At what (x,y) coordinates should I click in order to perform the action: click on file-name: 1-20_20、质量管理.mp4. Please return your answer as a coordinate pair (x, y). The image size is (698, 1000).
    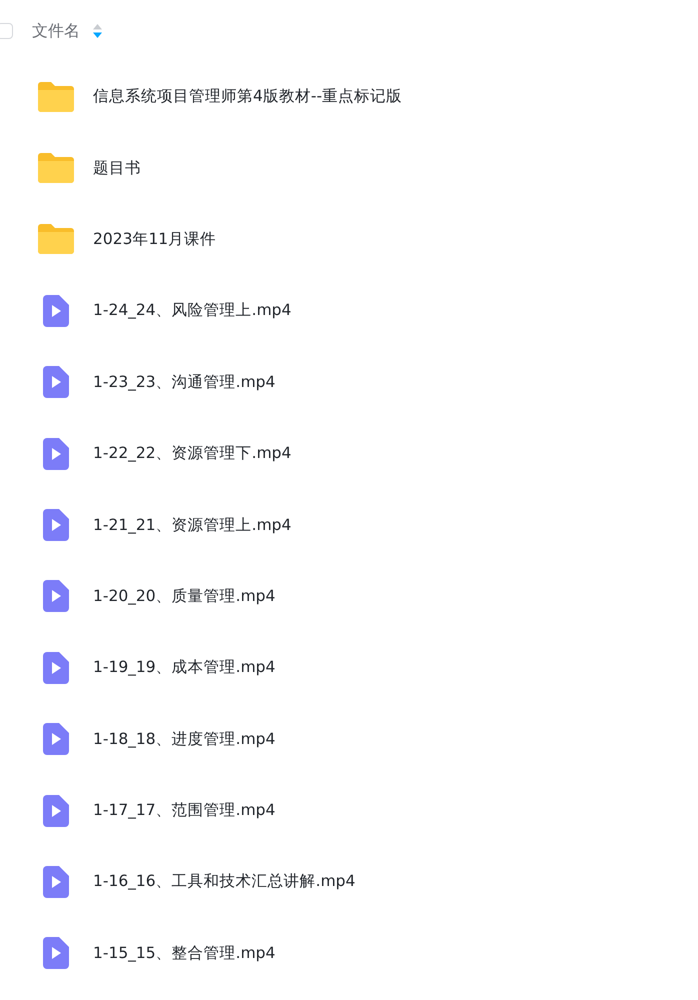
    Looking at the image, I should click on (184, 596).